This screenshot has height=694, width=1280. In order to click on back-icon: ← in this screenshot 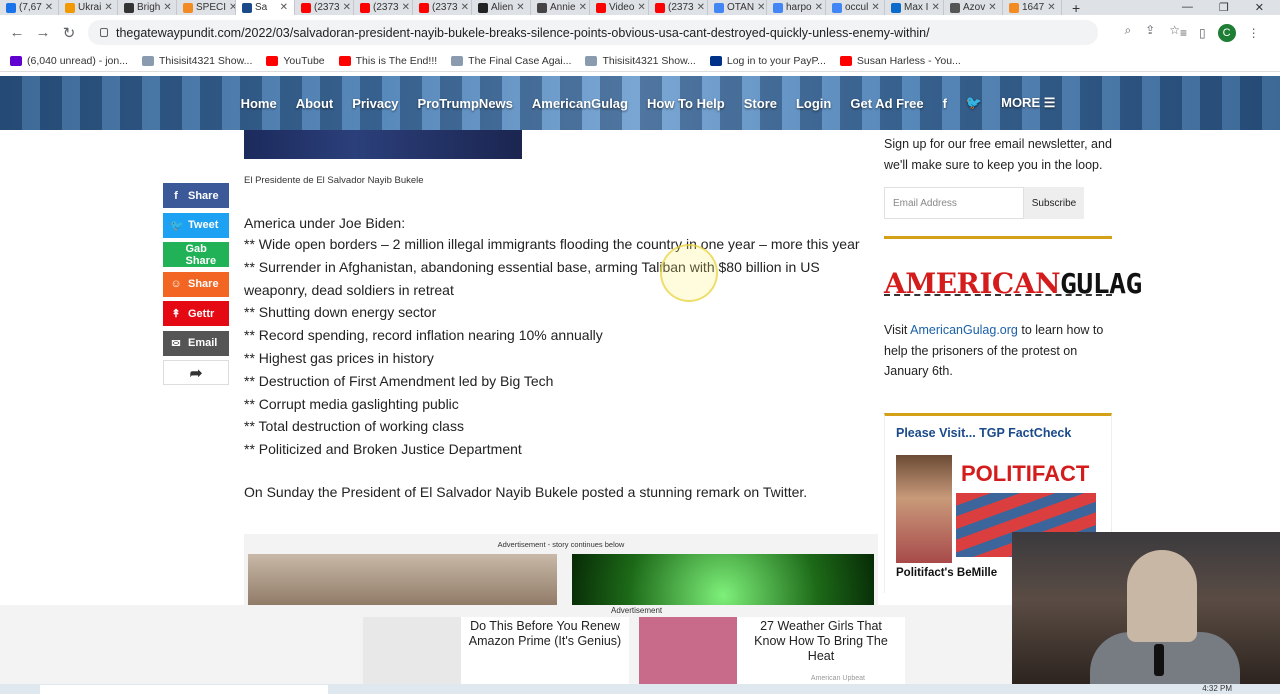, I will do `click(17, 32)`.